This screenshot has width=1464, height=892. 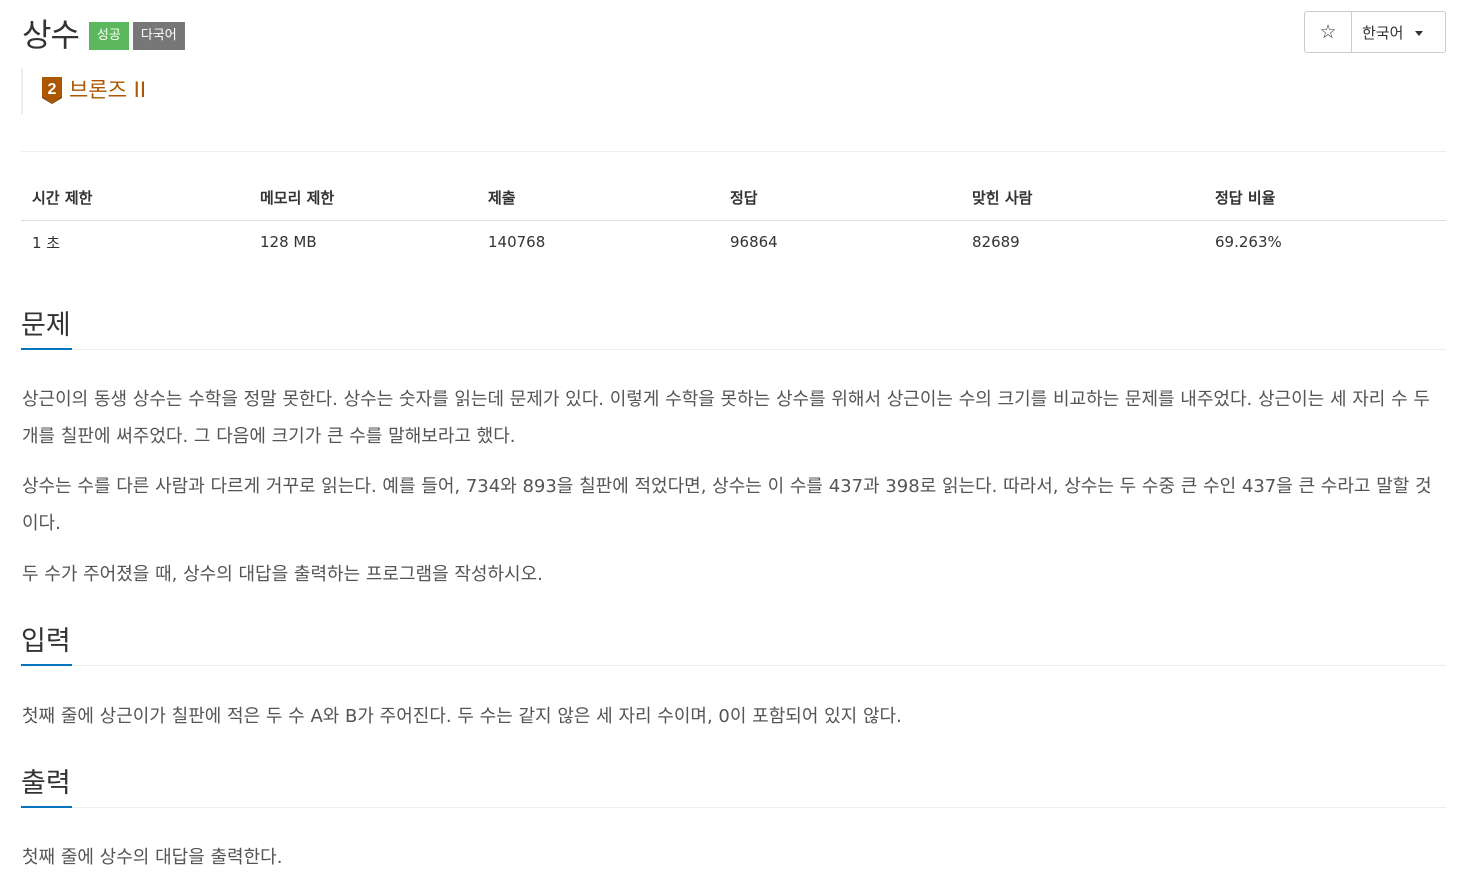 I want to click on star-button: ☆, so click(x=1328, y=32).